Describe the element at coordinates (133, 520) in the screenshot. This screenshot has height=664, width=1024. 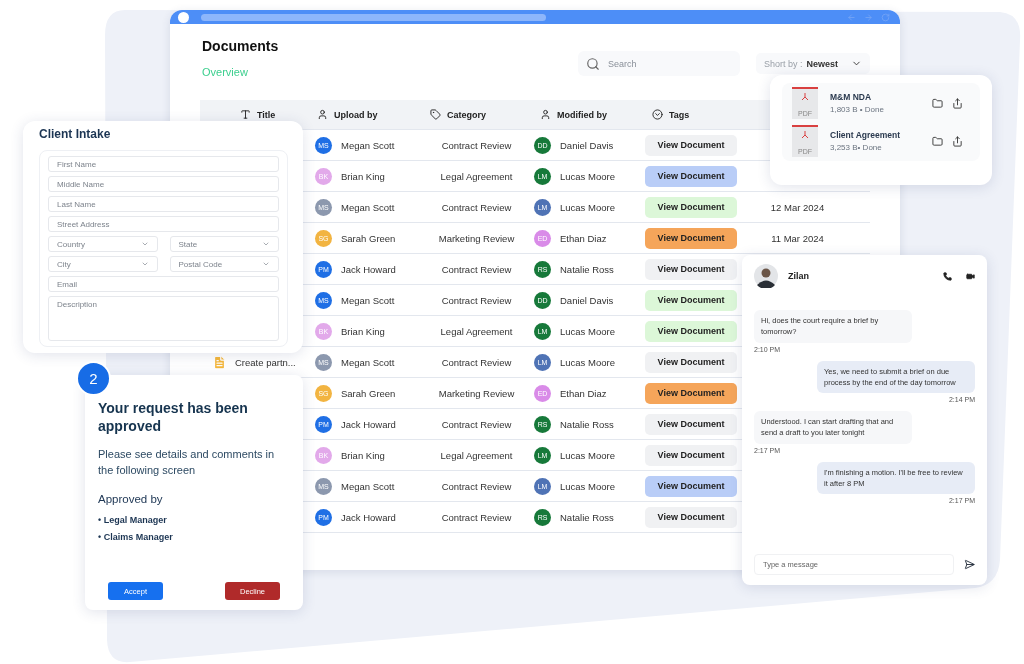
I see `approver-item: • Legal Manager` at that location.